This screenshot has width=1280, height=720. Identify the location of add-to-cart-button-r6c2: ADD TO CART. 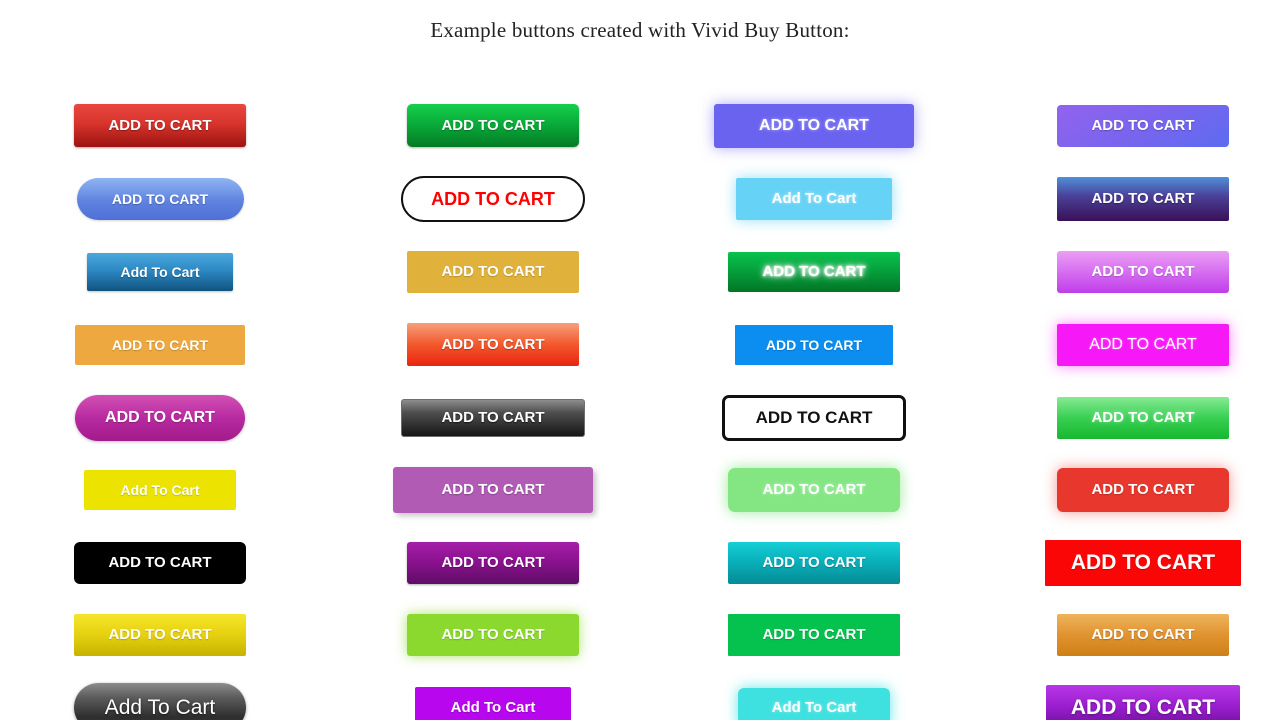
(493, 489).